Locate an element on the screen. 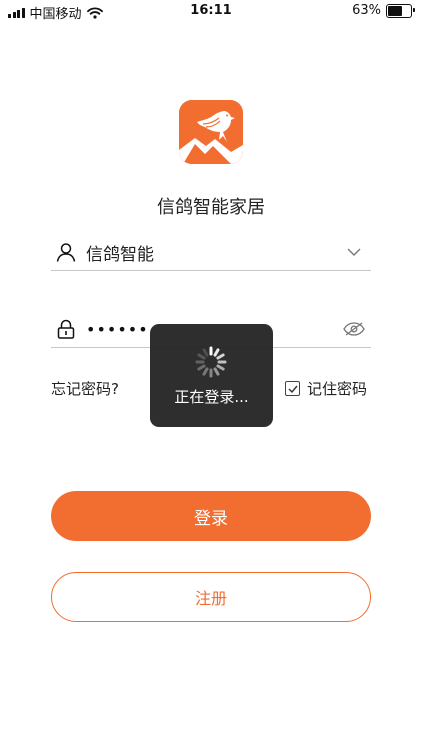 The width and height of the screenshot is (422, 750). remember-password-checkbox is located at coordinates (292, 388).